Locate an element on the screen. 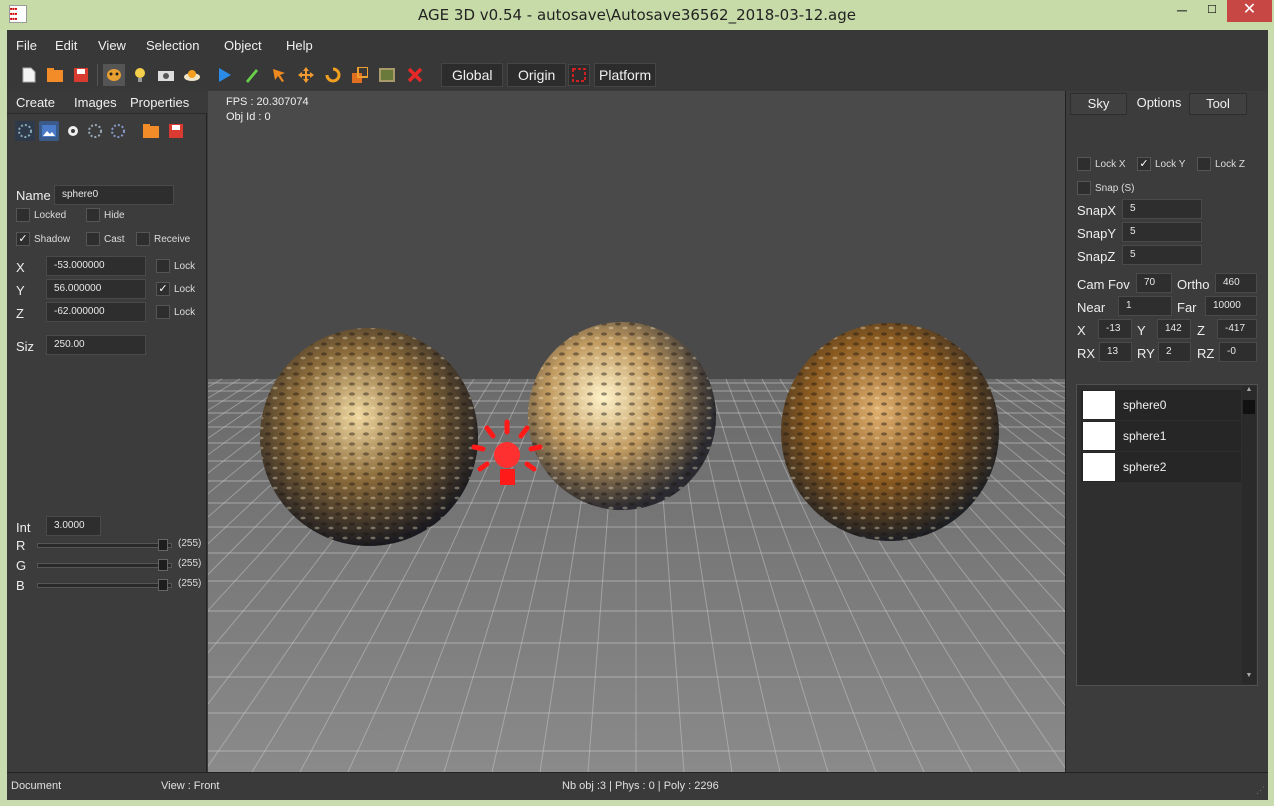 Image resolution: width=1274 pixels, height=806 pixels. ortho-field: 460 is located at coordinates (1236, 283).